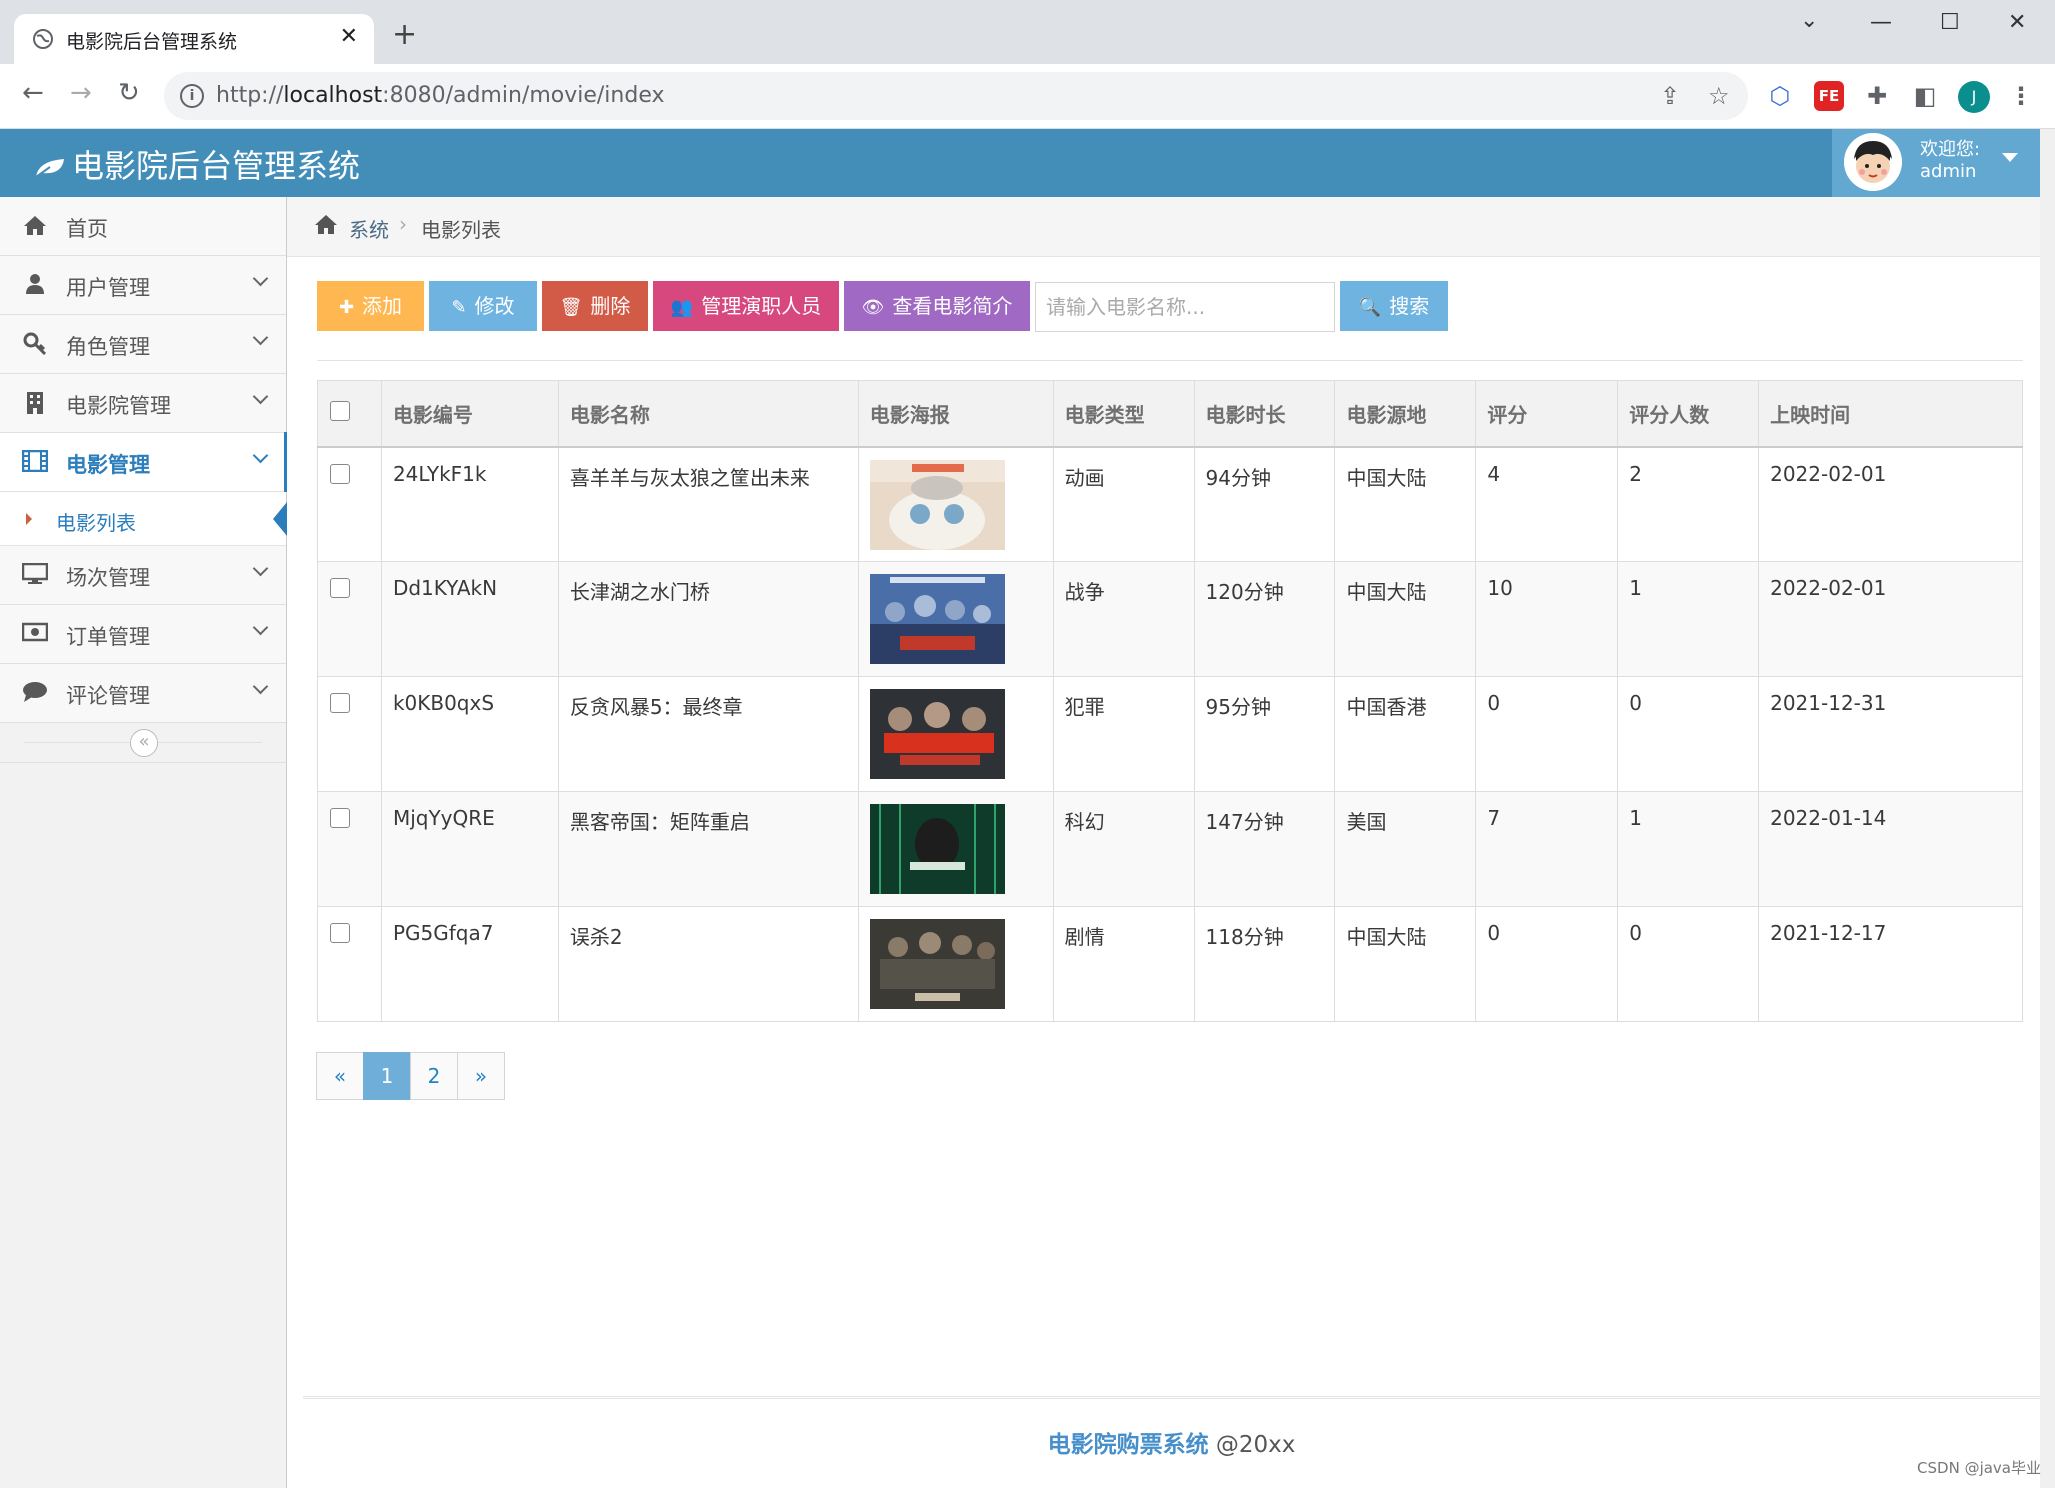 This screenshot has width=2055, height=1488. I want to click on leaf-icon, so click(49, 168).